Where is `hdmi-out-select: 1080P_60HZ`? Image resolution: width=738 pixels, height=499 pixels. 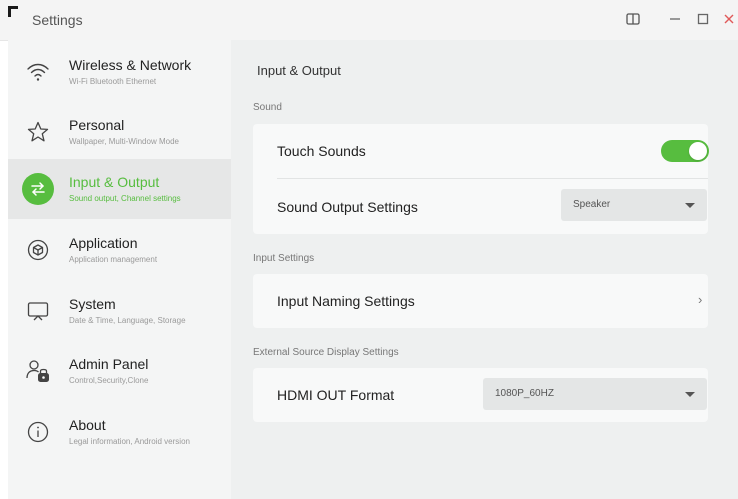
hdmi-out-select: 1080P_60HZ is located at coordinates (595, 394).